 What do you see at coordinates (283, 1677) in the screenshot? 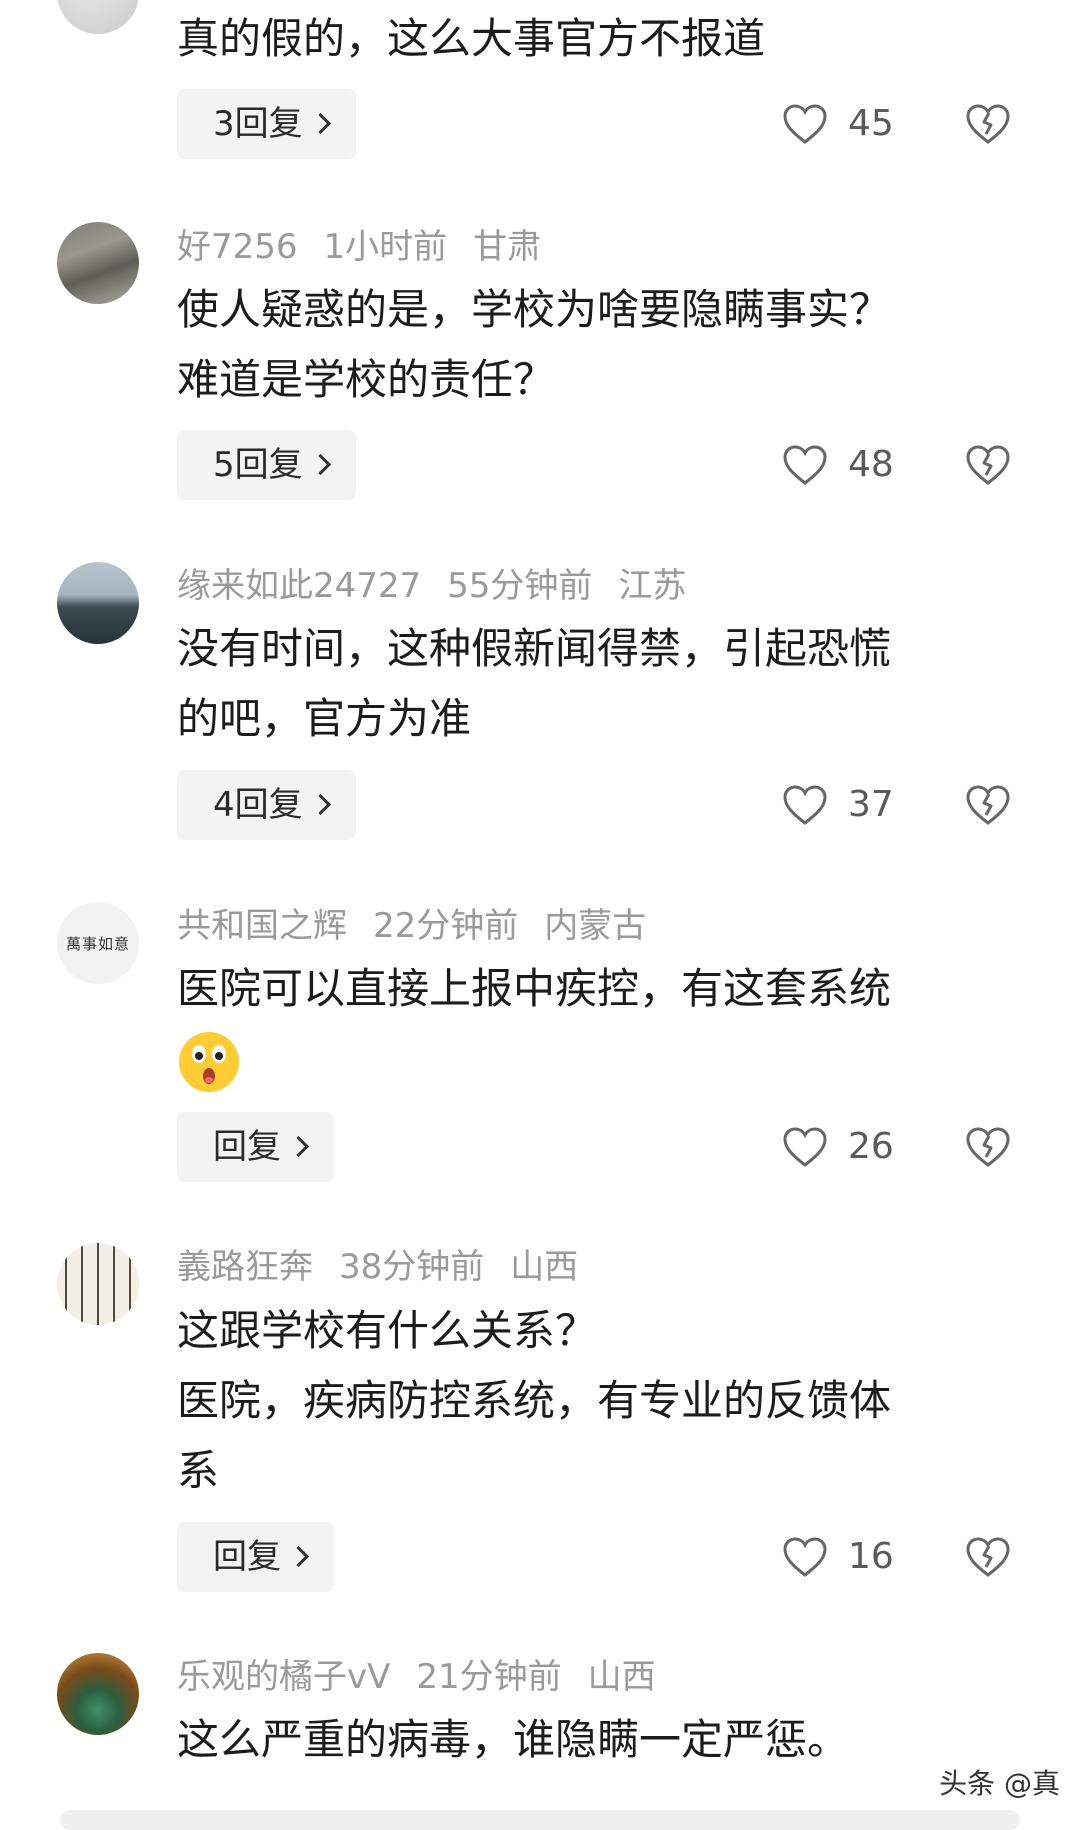
I see `author-name: 乐观的橘子vV` at bounding box center [283, 1677].